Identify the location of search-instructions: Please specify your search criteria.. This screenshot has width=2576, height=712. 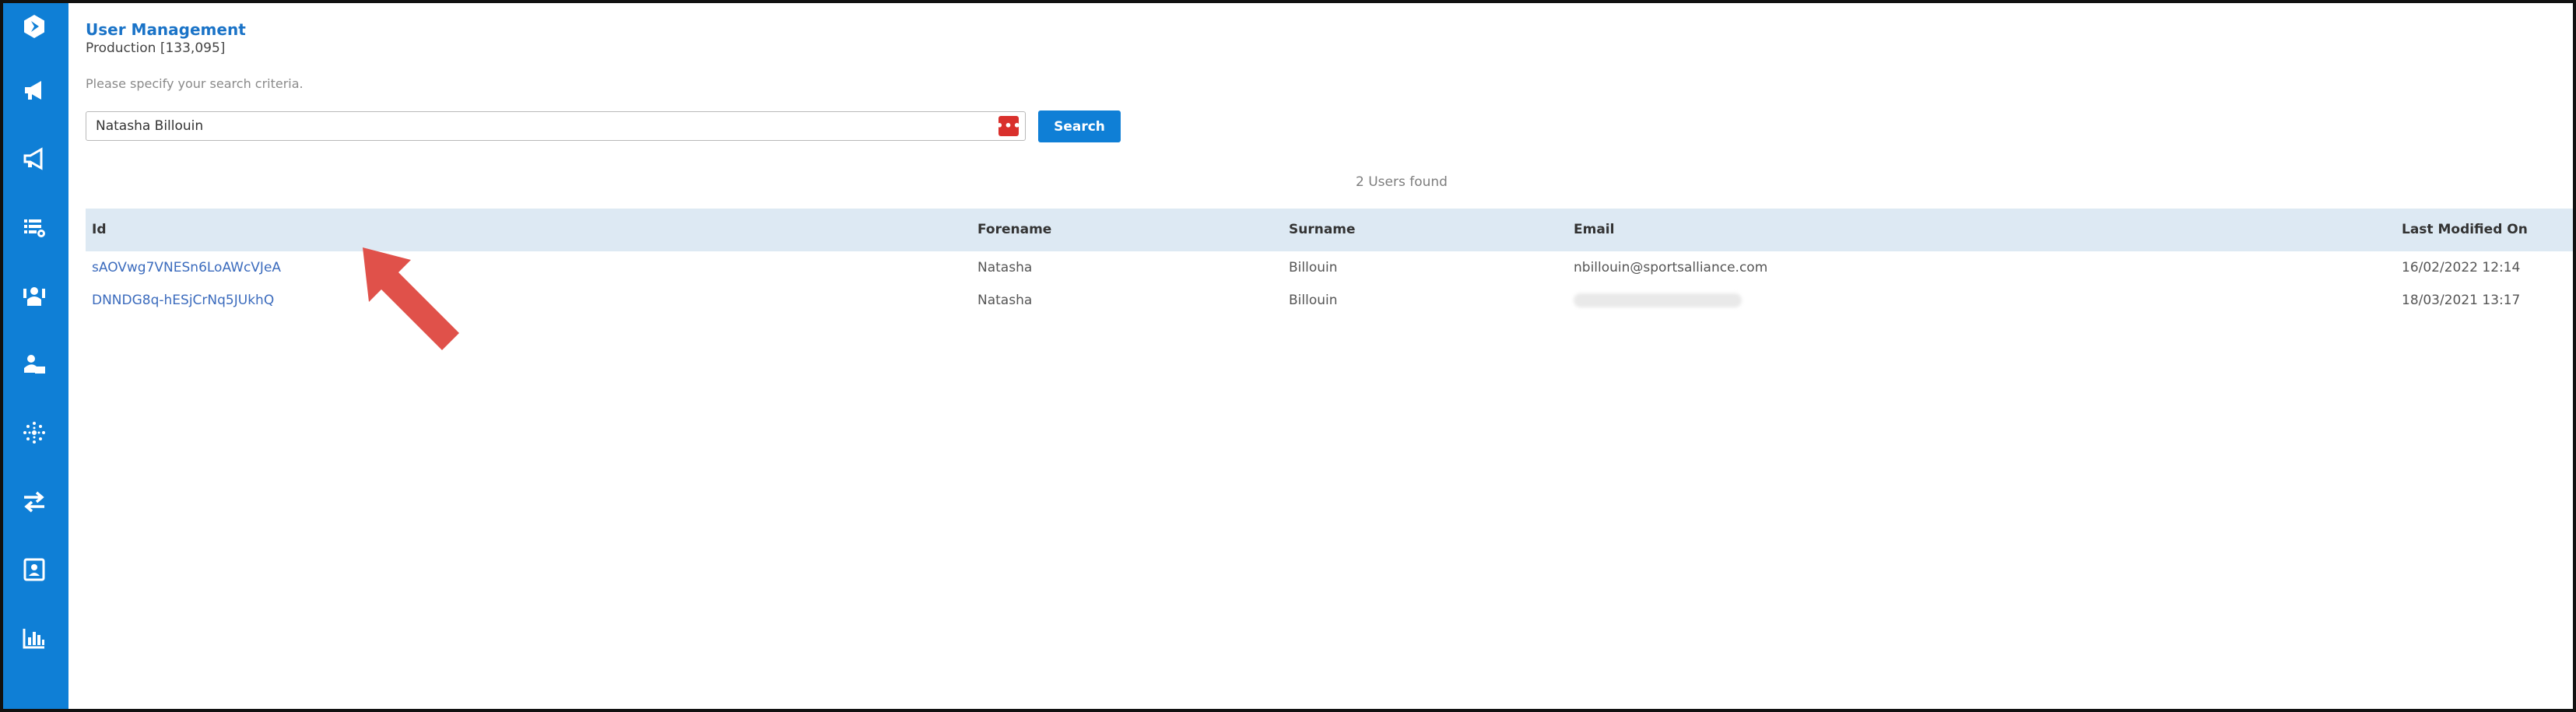
(195, 83).